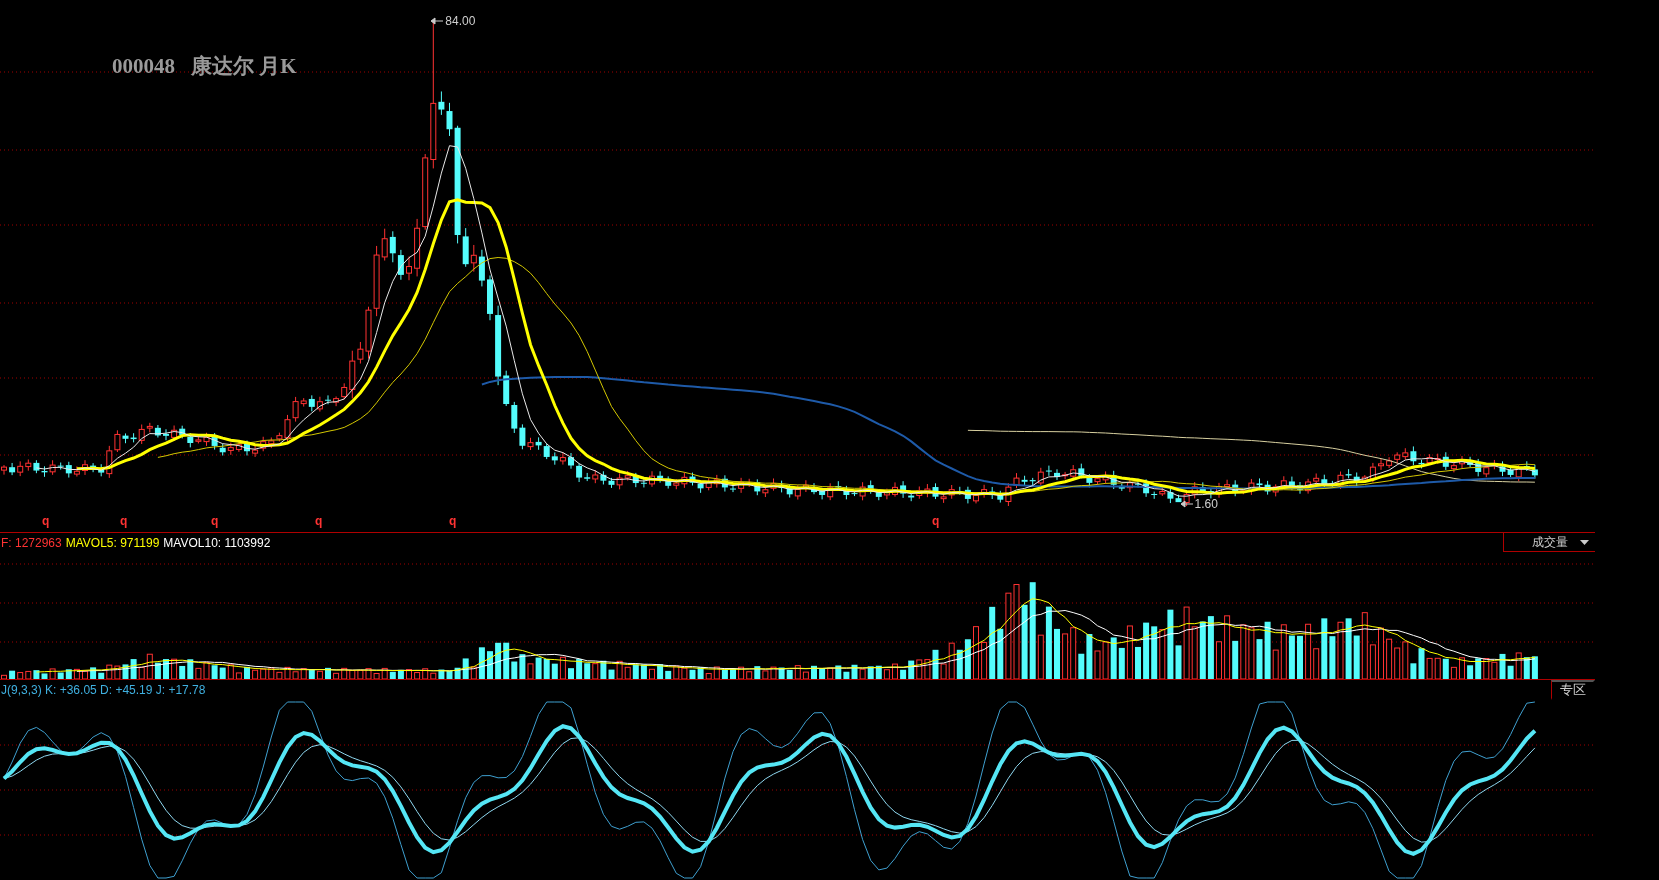 The height and width of the screenshot is (880, 1659). I want to click on volume-legend-value: F: 1272963, so click(31, 542).